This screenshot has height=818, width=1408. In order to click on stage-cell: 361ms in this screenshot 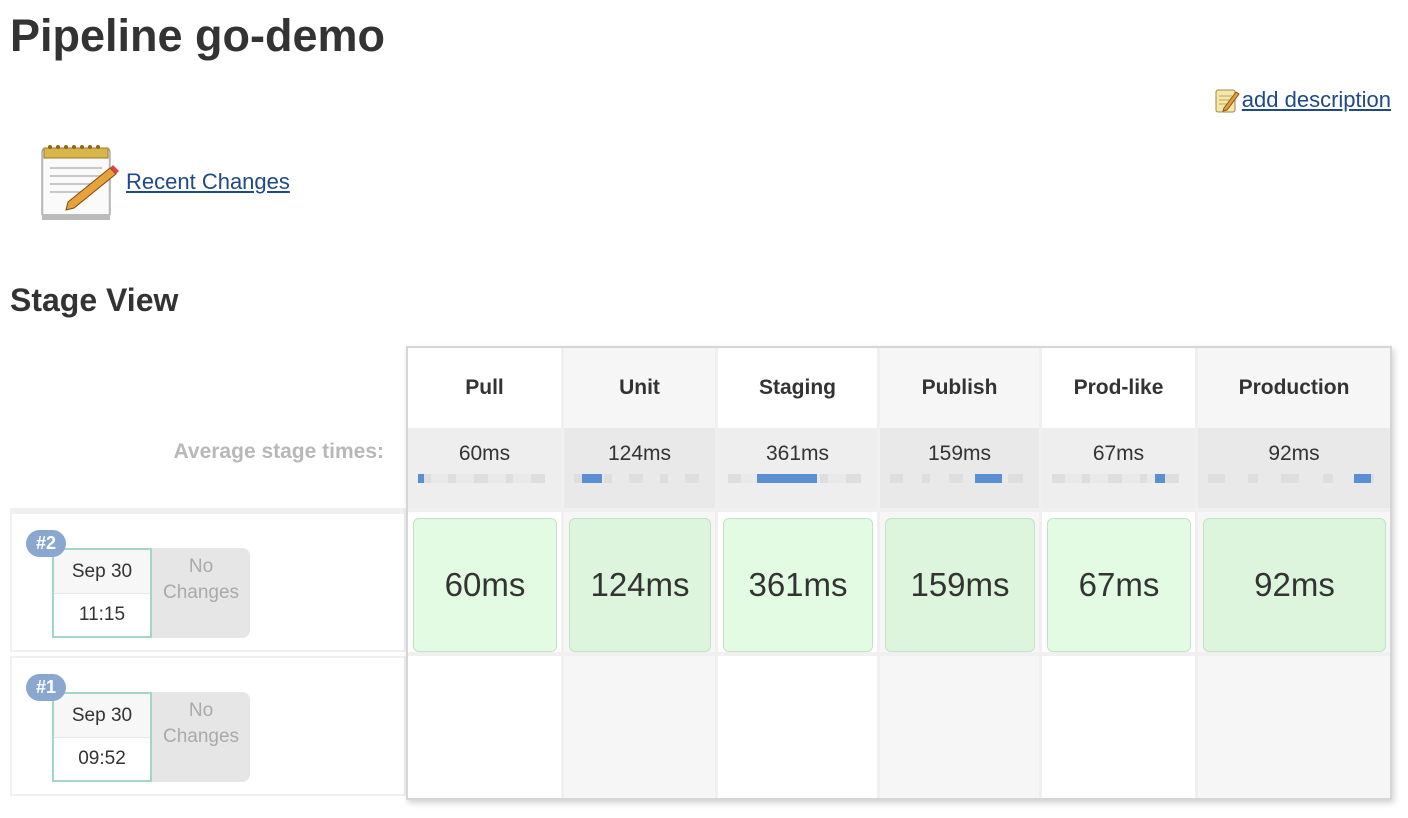, I will do `click(798, 585)`.